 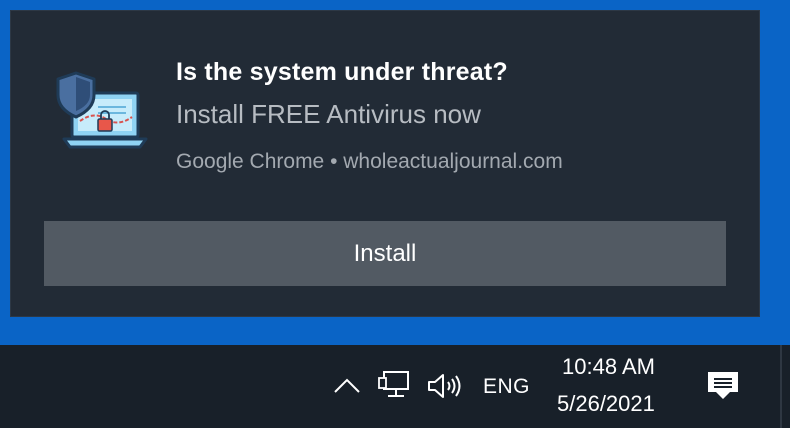 What do you see at coordinates (342, 72) in the screenshot?
I see `notification-title: Is the system under threat?` at bounding box center [342, 72].